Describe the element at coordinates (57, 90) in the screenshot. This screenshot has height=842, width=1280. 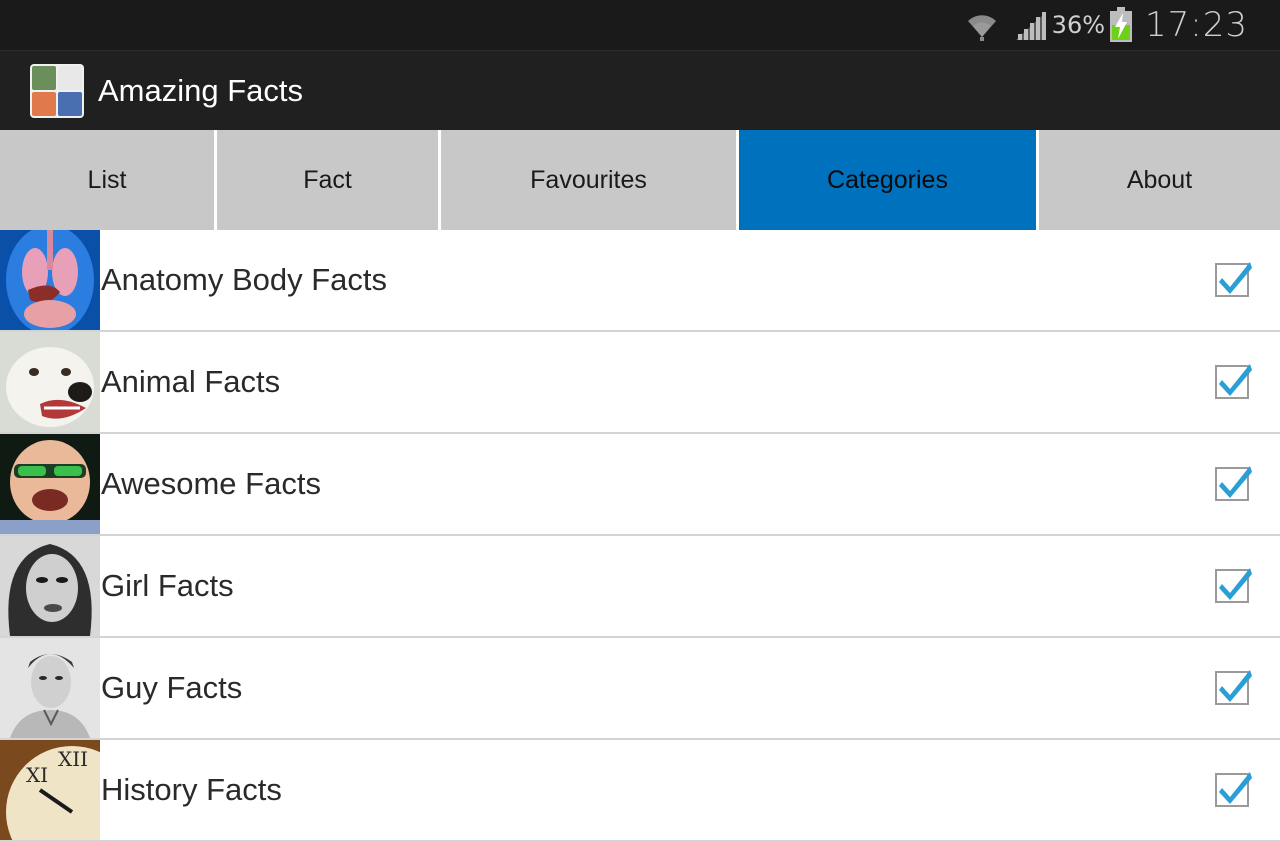
I see `app-logo-icon` at that location.